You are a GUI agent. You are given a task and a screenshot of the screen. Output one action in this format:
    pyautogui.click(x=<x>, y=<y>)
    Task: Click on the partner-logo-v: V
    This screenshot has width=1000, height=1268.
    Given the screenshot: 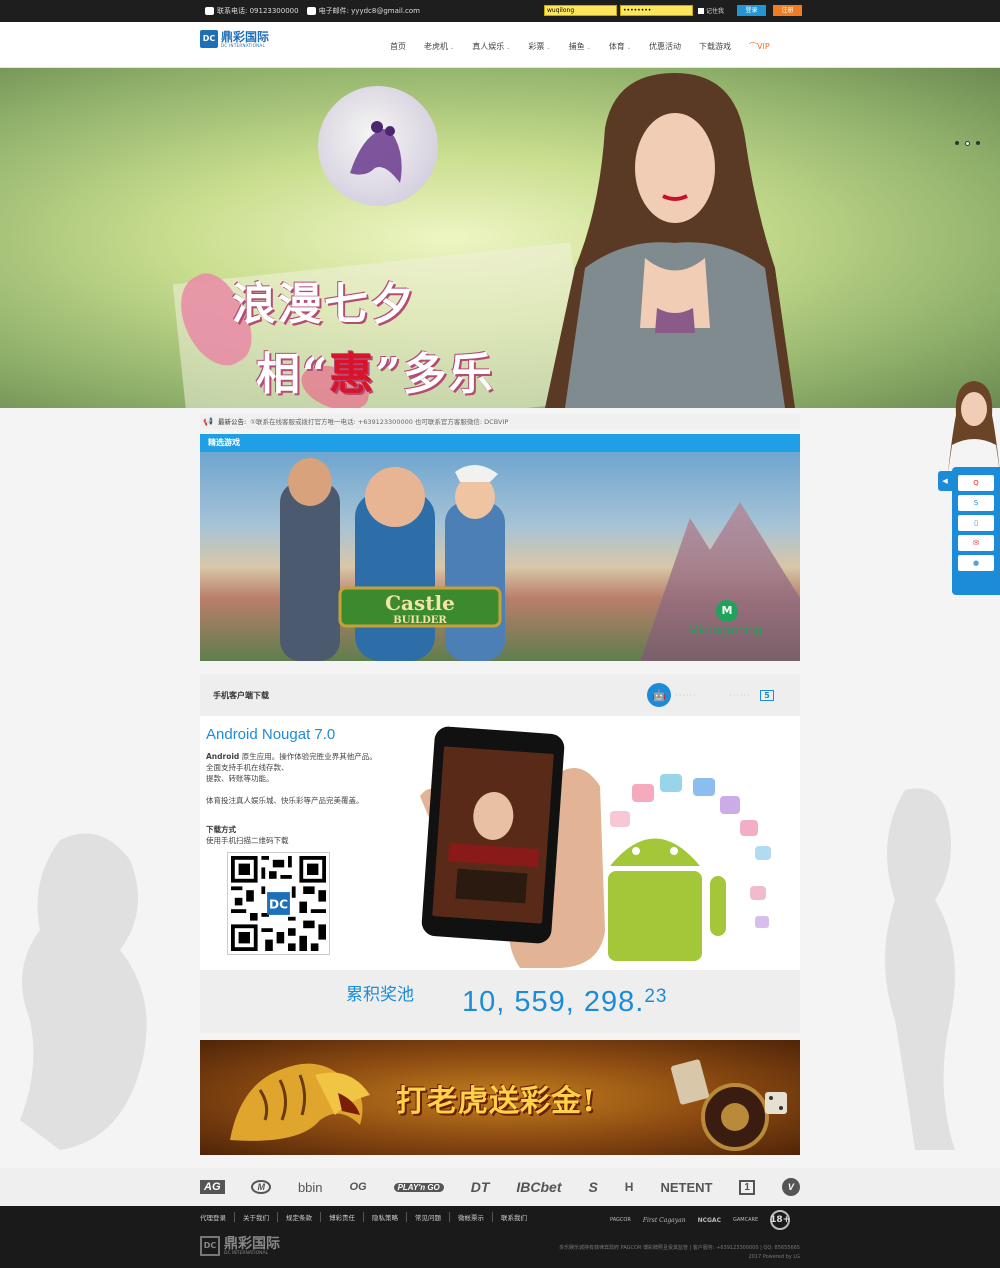 What is the action you would take?
    pyautogui.click(x=790, y=1187)
    